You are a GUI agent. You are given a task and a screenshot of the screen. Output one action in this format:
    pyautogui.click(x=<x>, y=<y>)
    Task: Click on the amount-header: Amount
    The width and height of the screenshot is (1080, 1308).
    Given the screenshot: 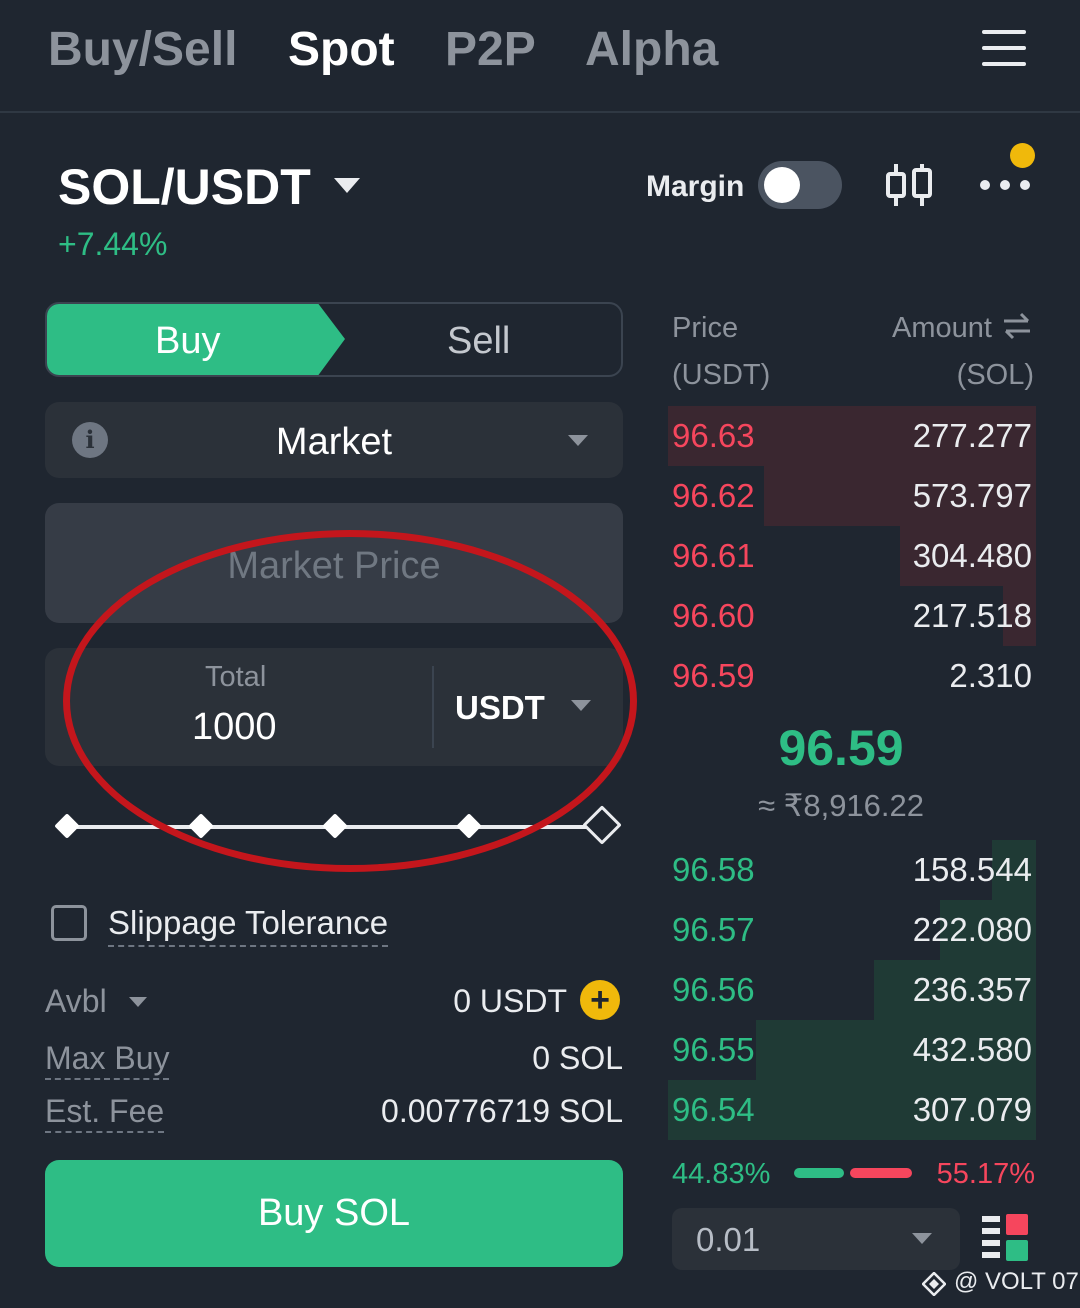 What is the action you would take?
    pyautogui.click(x=942, y=328)
    